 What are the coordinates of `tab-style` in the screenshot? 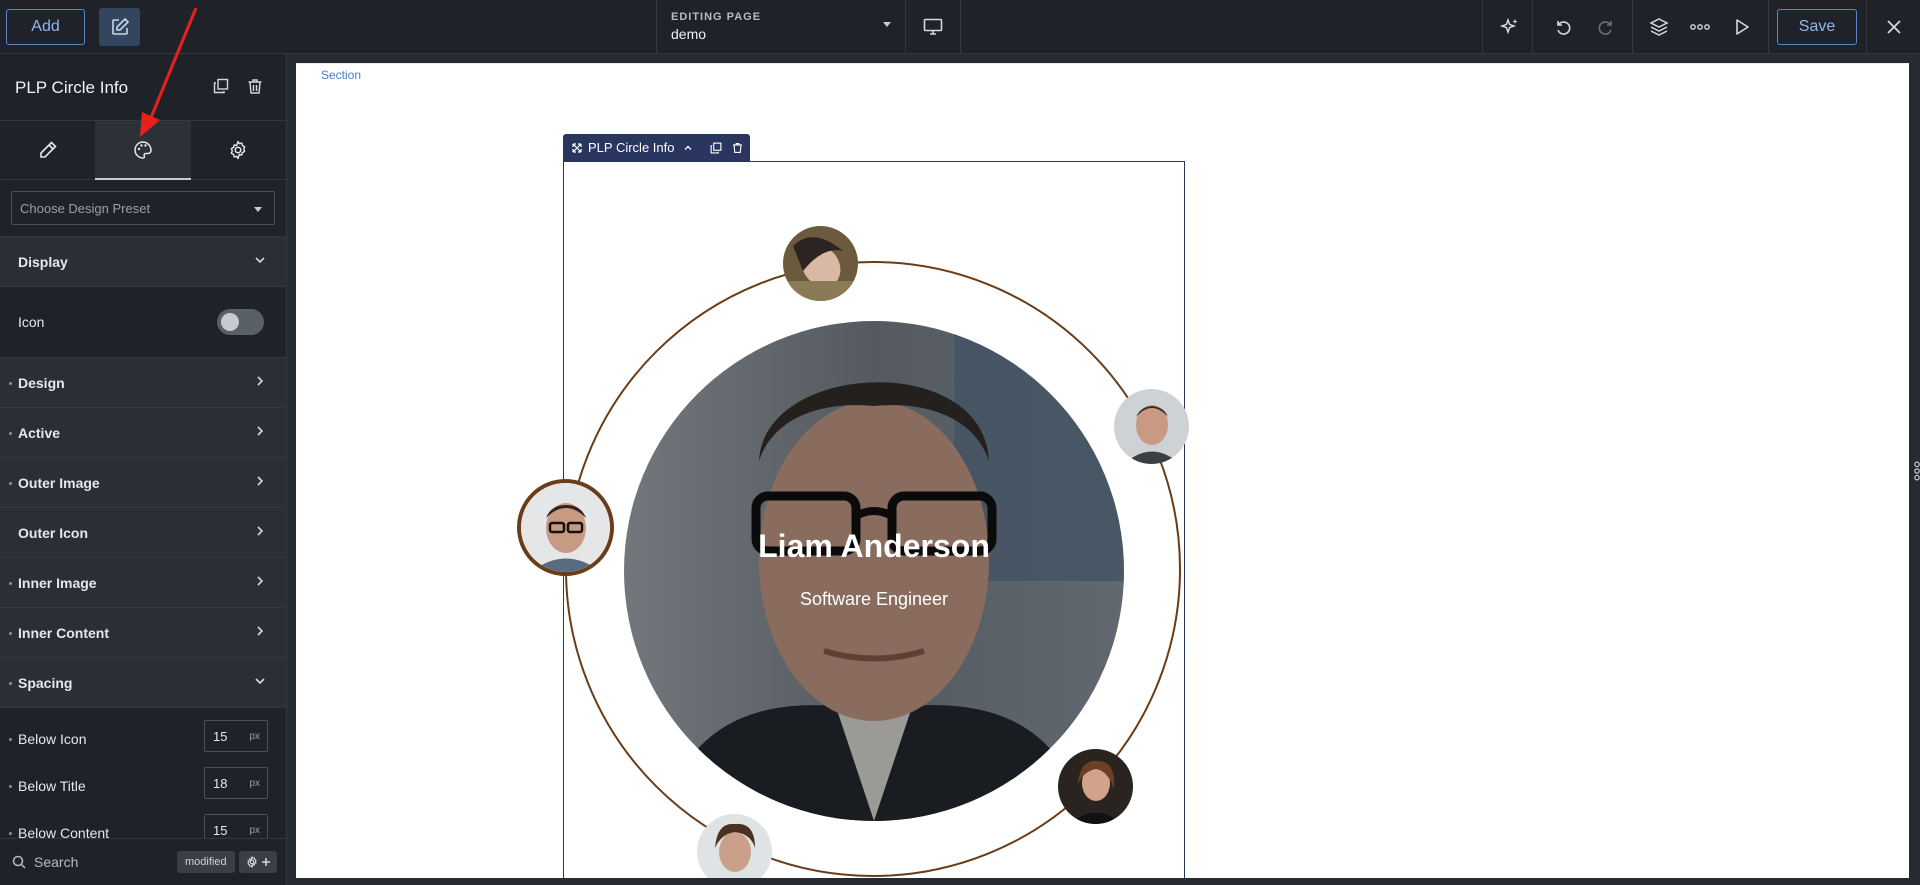 It's located at (143, 150).